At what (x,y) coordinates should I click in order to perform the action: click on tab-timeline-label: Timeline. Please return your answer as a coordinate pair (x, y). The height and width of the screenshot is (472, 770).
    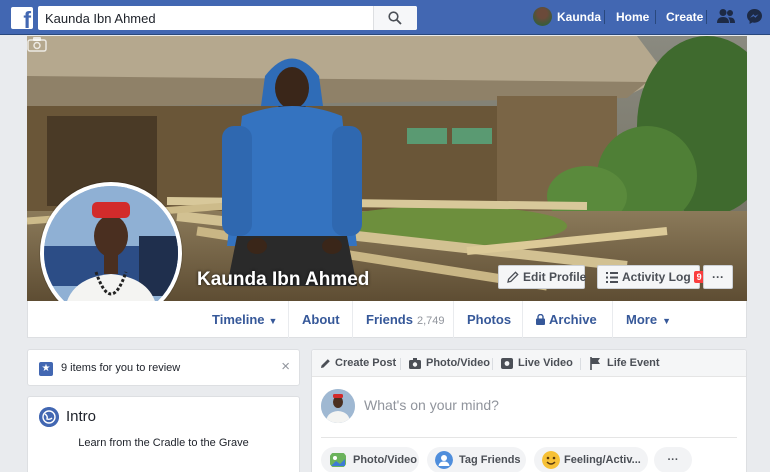
    Looking at the image, I should click on (238, 319).